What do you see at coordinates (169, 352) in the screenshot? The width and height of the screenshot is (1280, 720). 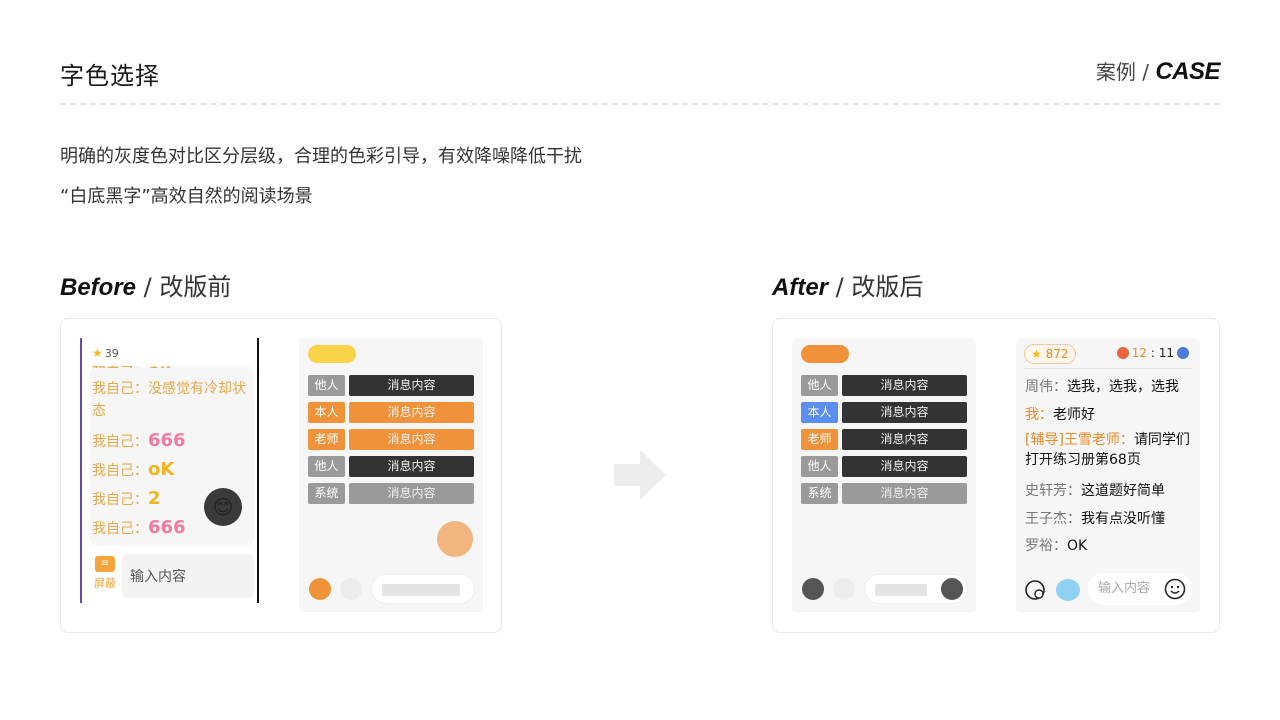 I see `phone-top-bar: ★ 39` at bounding box center [169, 352].